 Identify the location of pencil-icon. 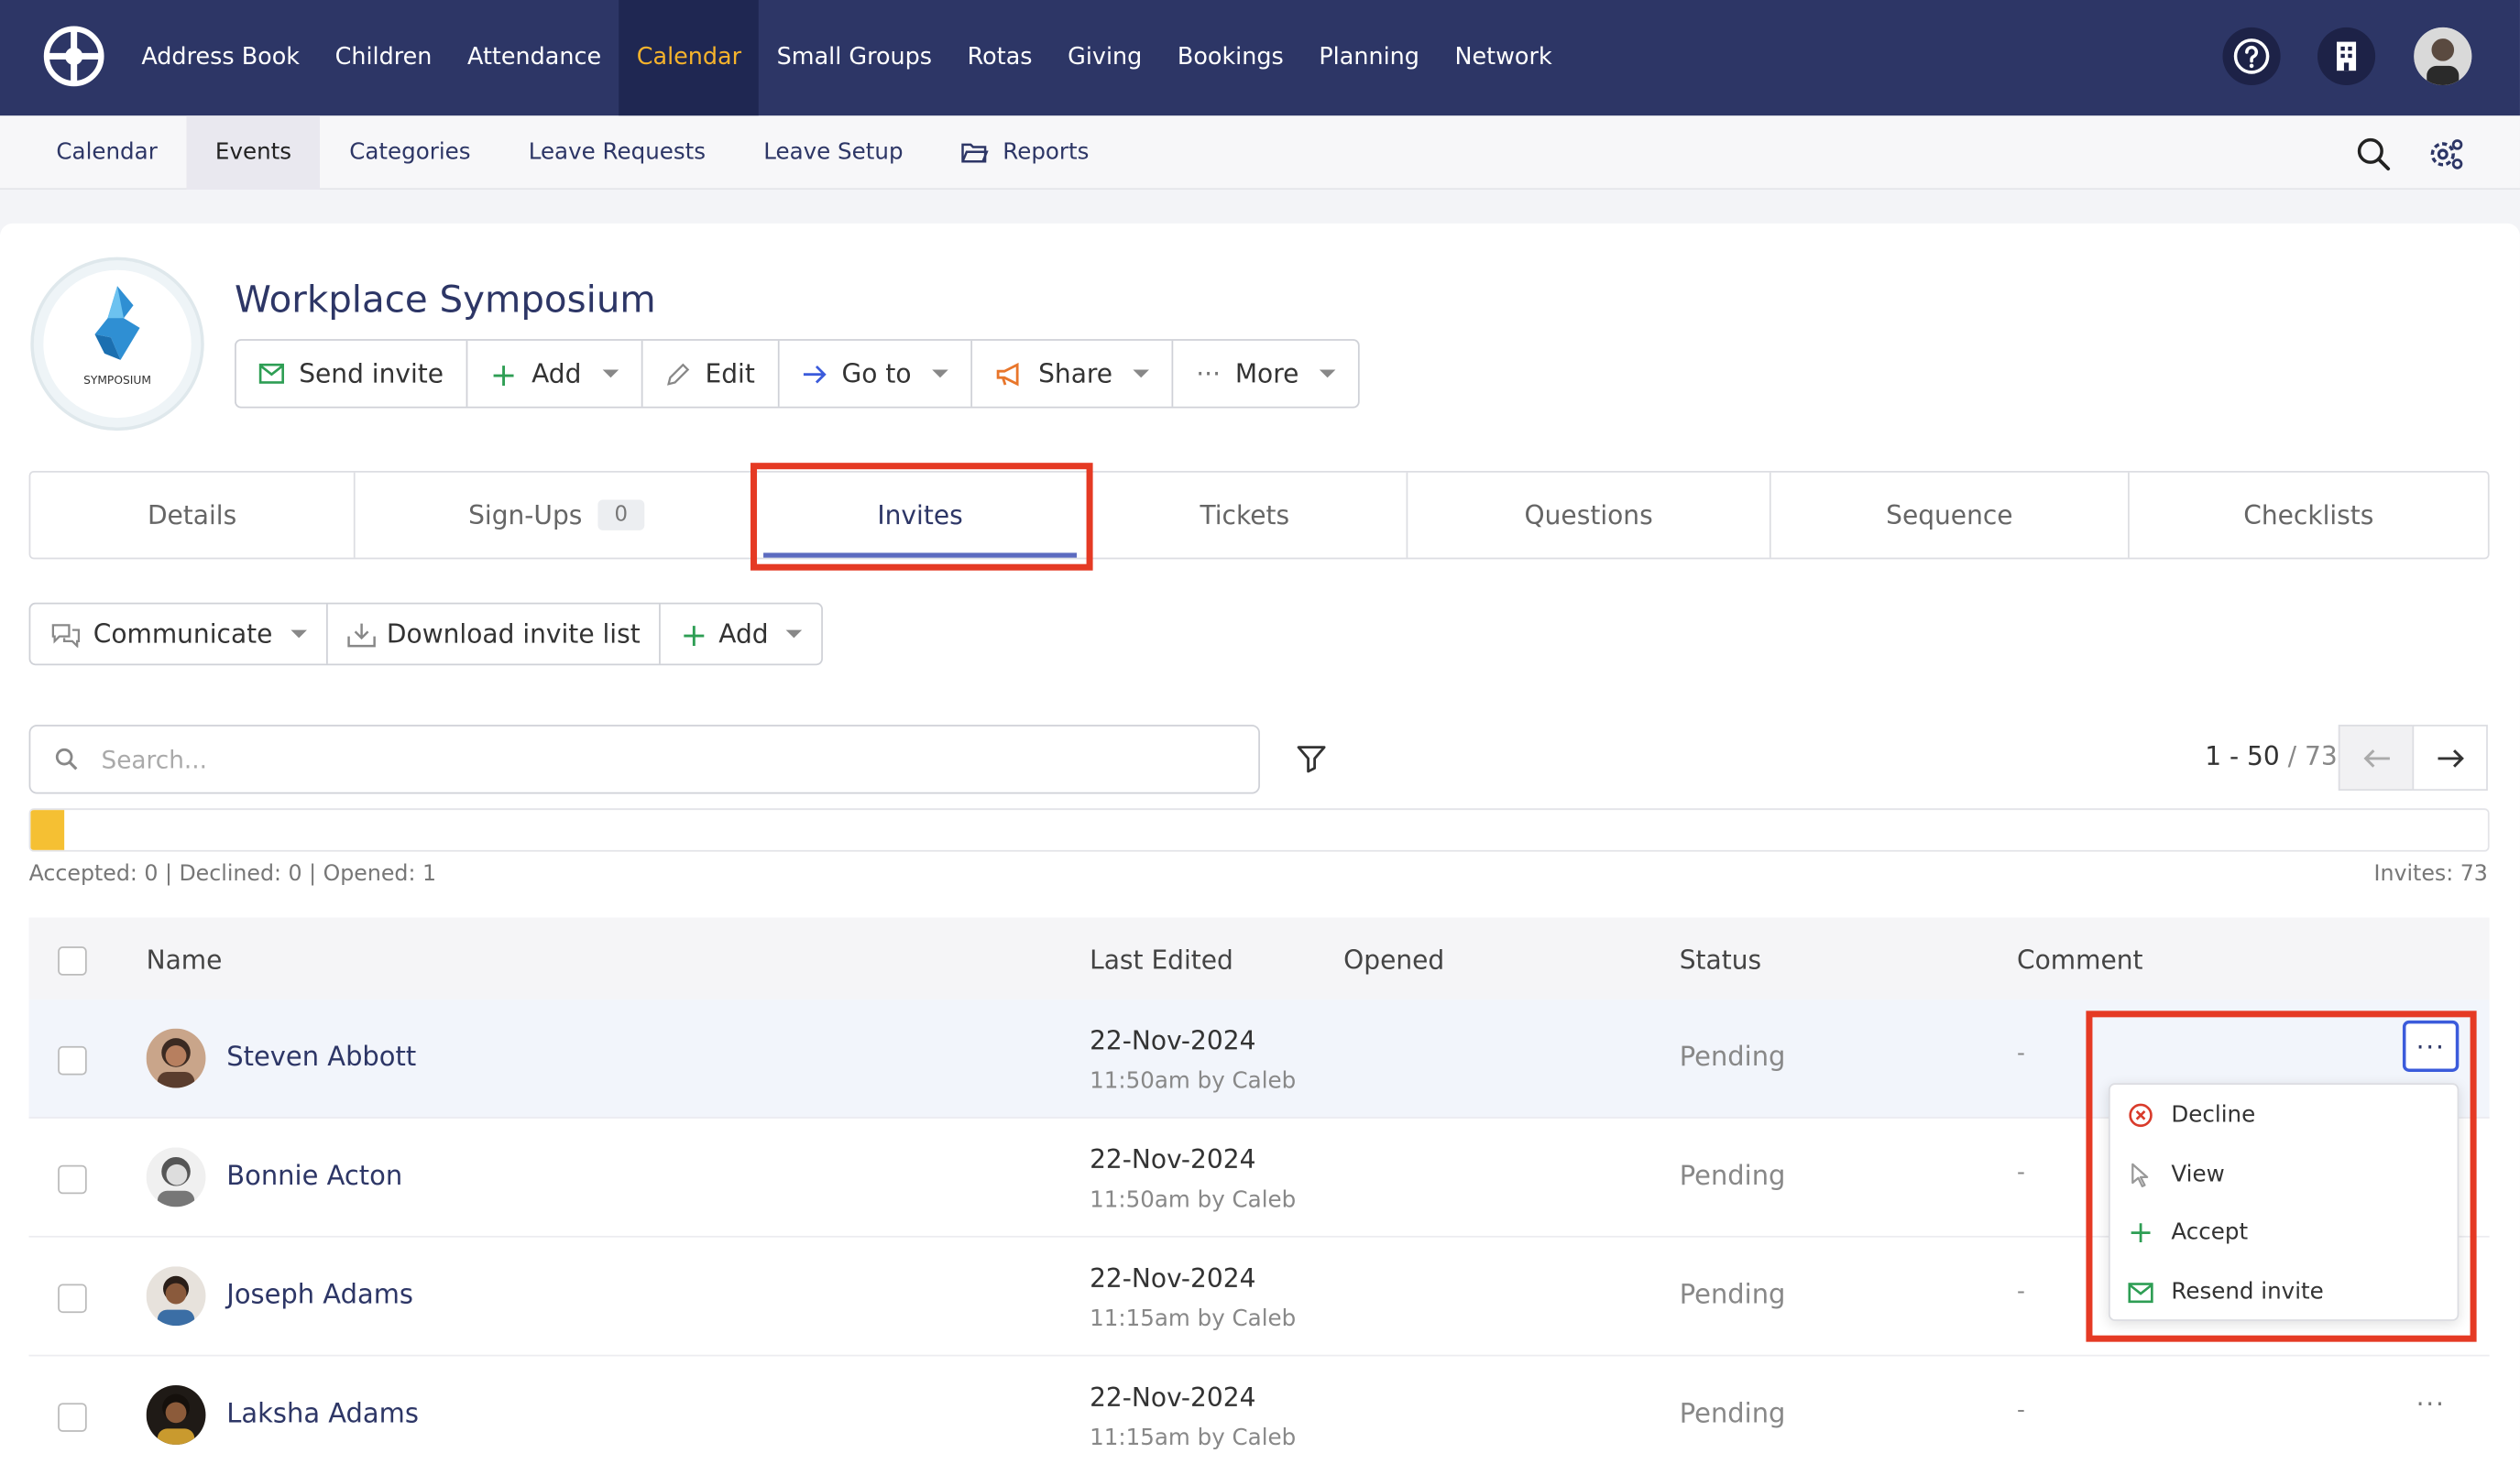
(677, 373).